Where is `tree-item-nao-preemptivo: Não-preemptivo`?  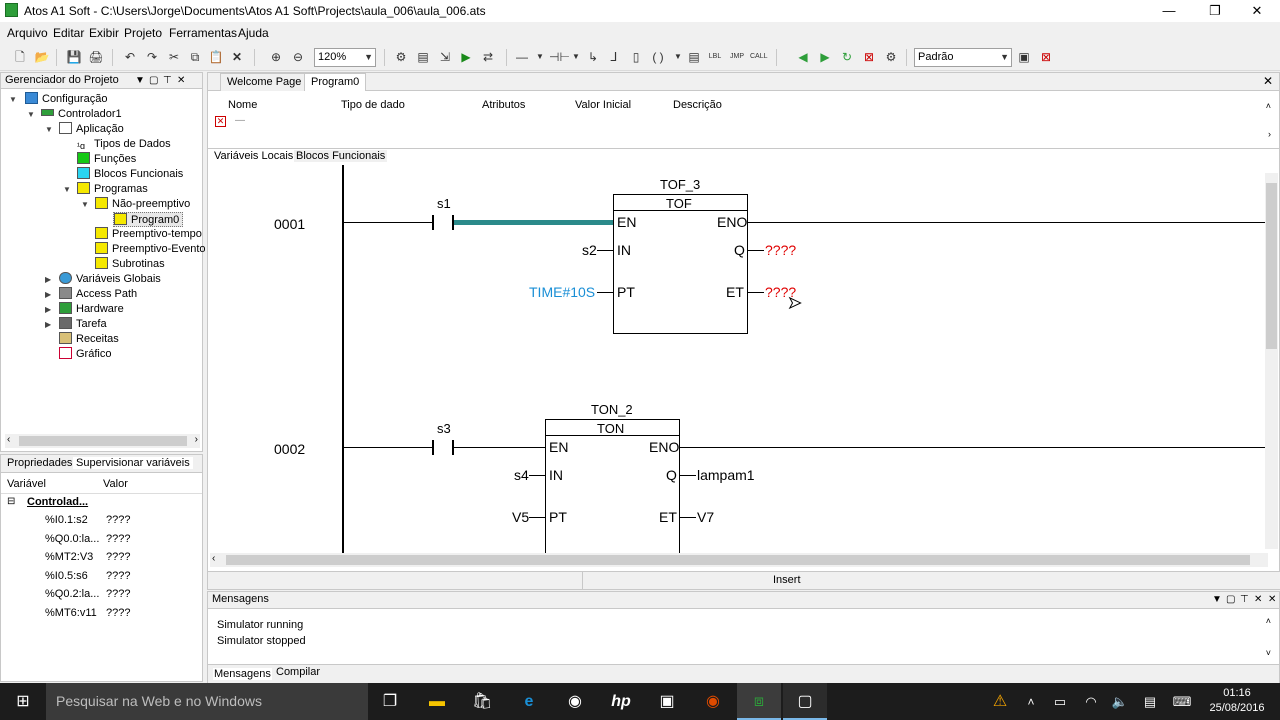 tree-item-nao-preemptivo: Não-preemptivo is located at coordinates (142, 204).